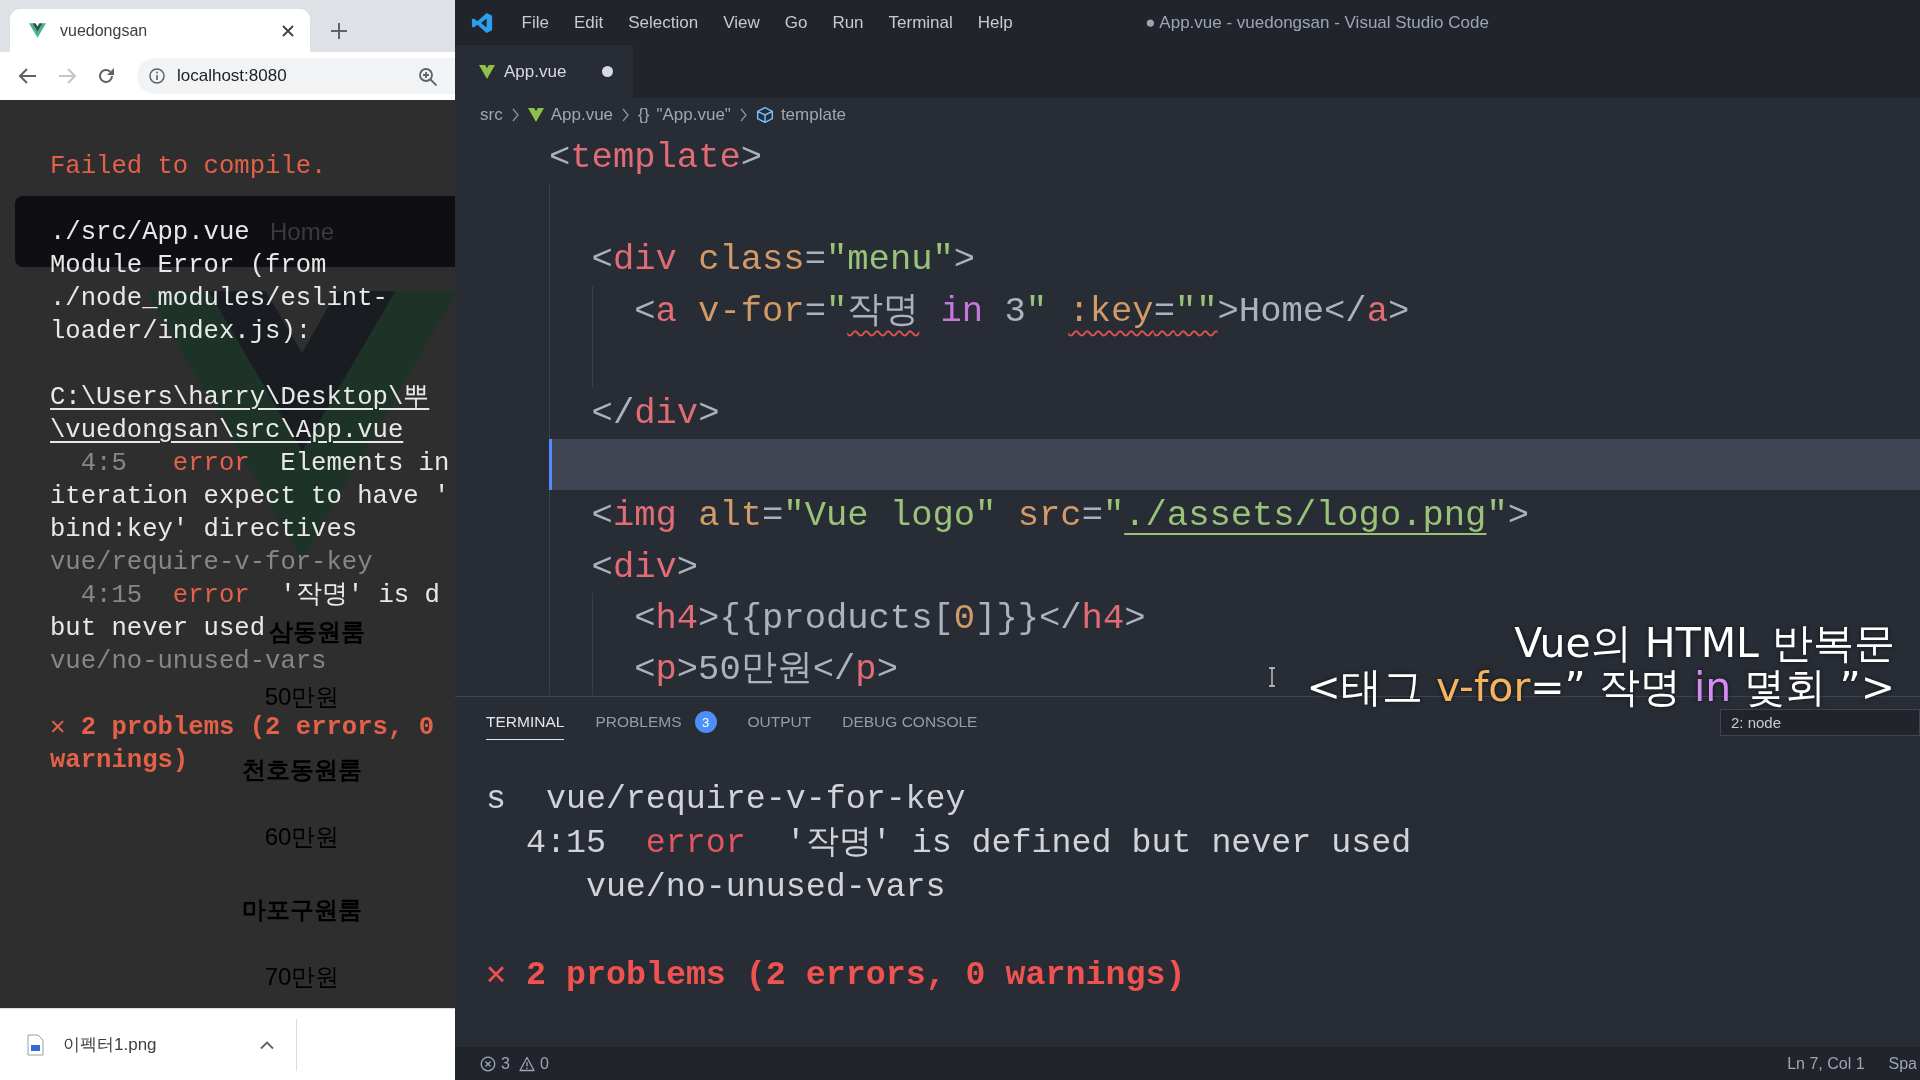  Describe the element at coordinates (796, 22) in the screenshot. I see `menu-item: Go` at that location.